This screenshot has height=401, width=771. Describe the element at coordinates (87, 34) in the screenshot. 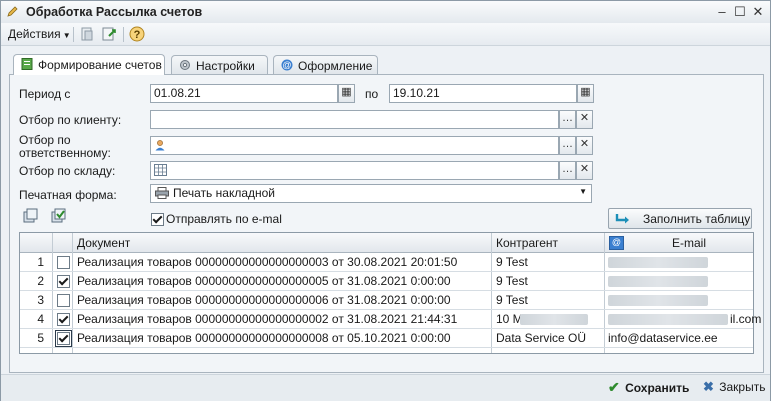

I see `document-icon` at that location.